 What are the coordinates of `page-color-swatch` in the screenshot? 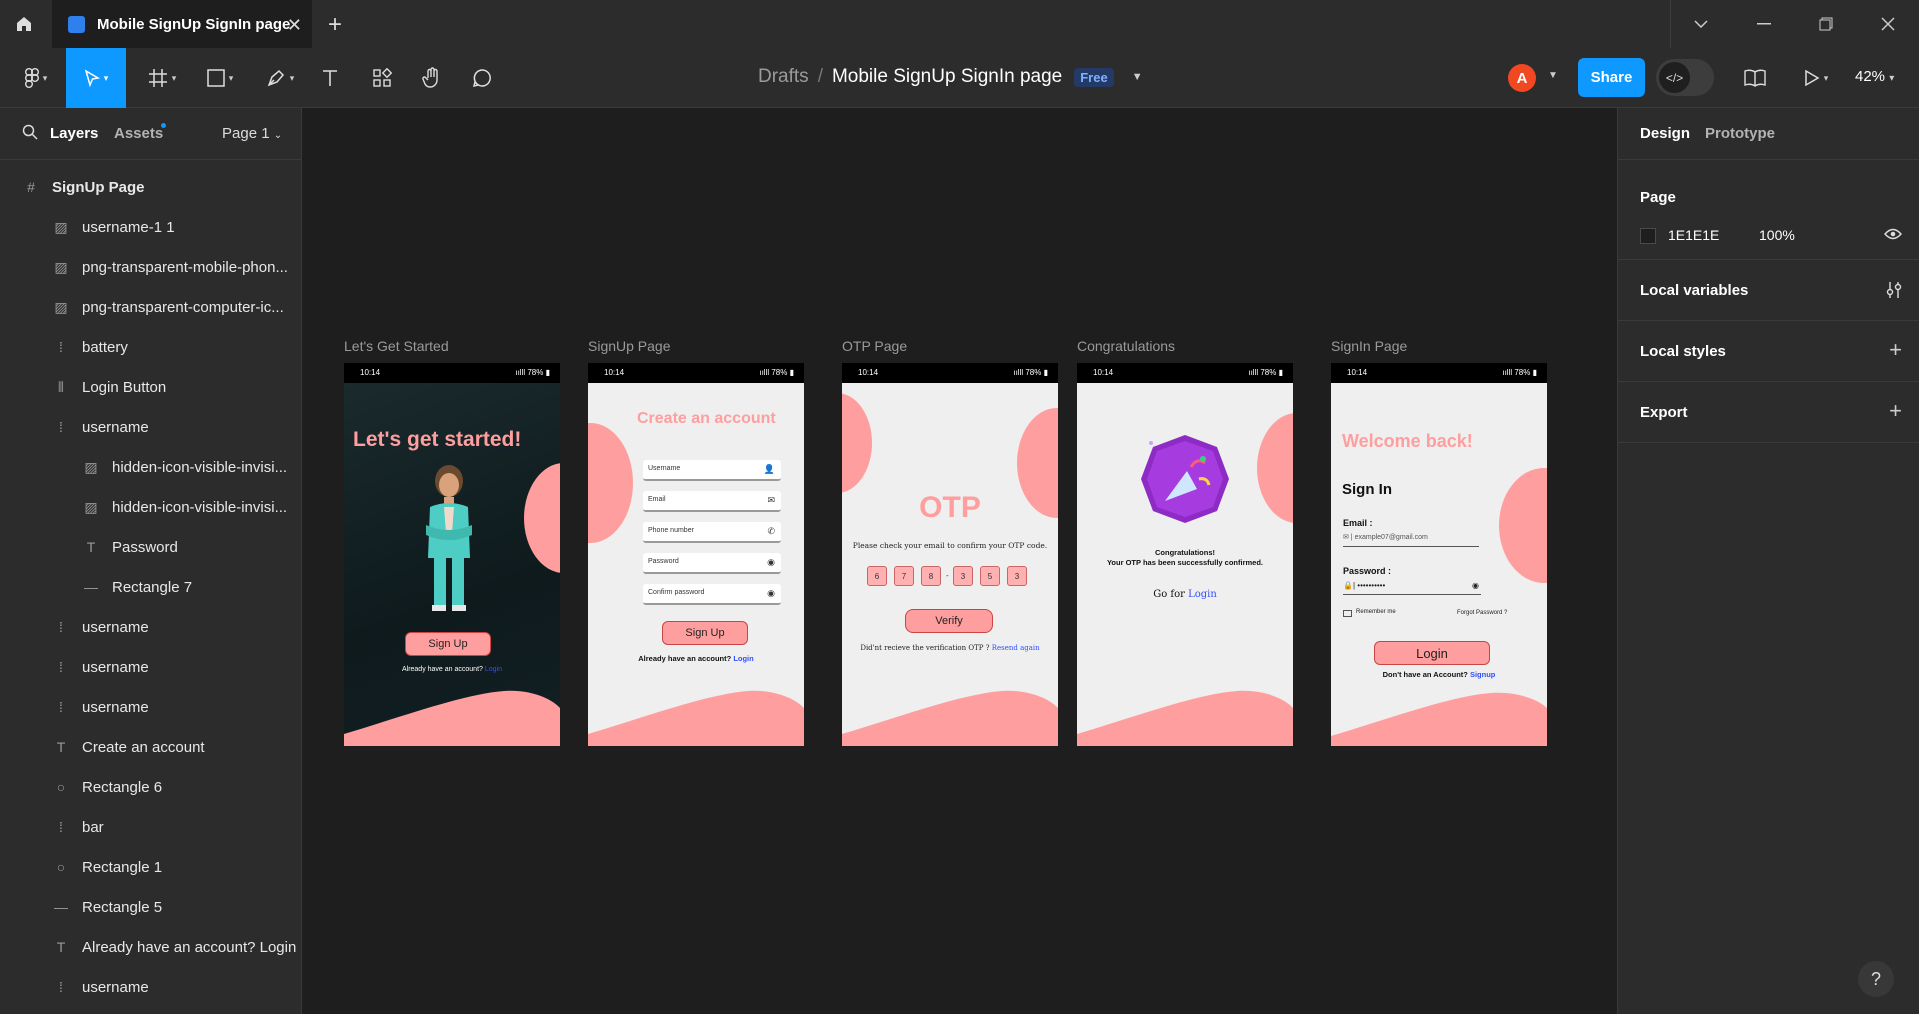 It's located at (1648, 236).